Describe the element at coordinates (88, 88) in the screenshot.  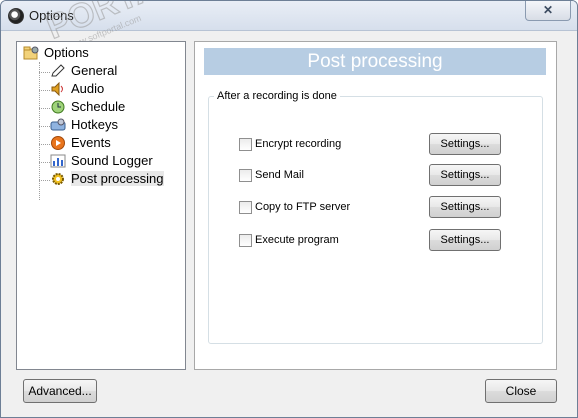
I see `tree-item-label: Audio` at that location.